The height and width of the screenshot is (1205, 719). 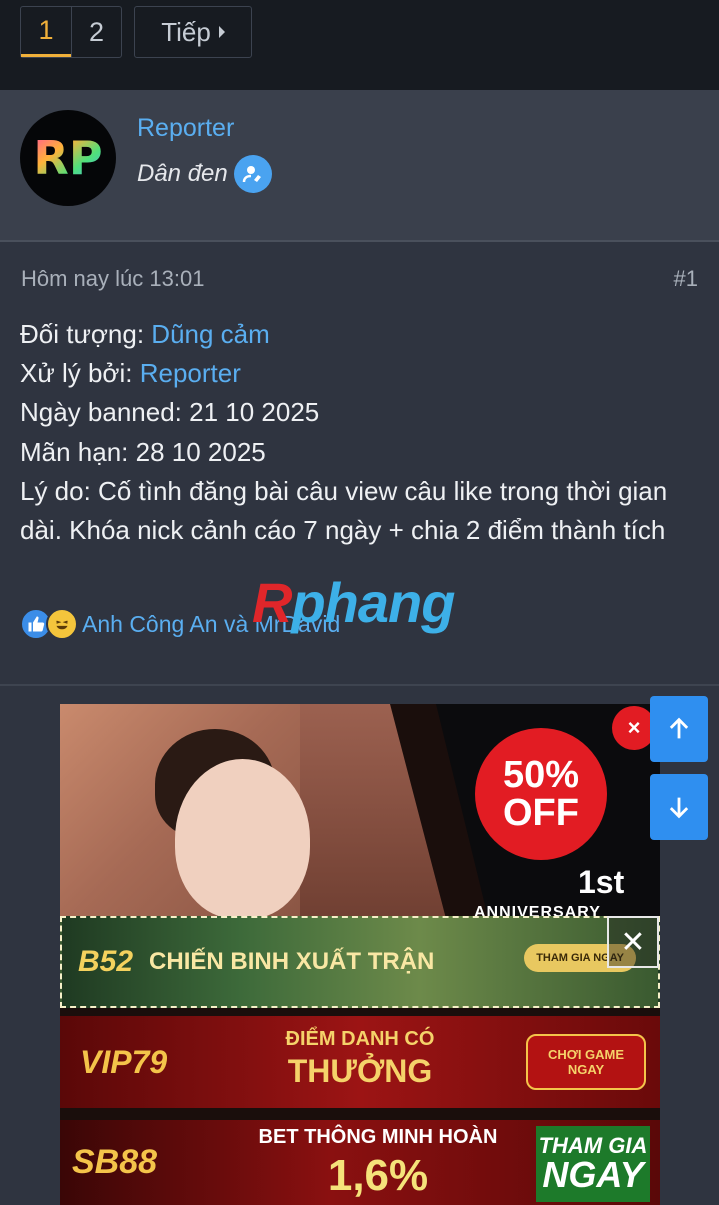 What do you see at coordinates (115, 1162) in the screenshot?
I see `sb88-logo: SB88` at bounding box center [115, 1162].